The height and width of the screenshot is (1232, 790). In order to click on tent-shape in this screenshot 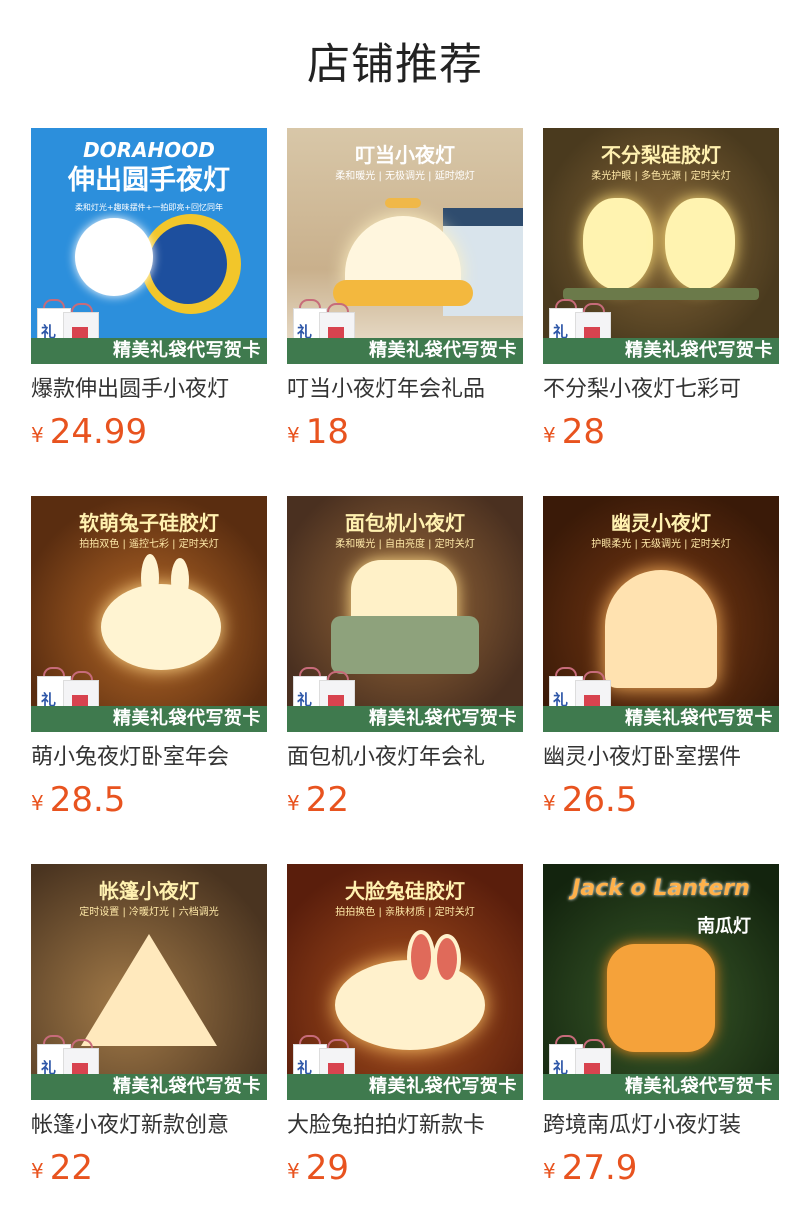, I will do `click(149, 990)`.